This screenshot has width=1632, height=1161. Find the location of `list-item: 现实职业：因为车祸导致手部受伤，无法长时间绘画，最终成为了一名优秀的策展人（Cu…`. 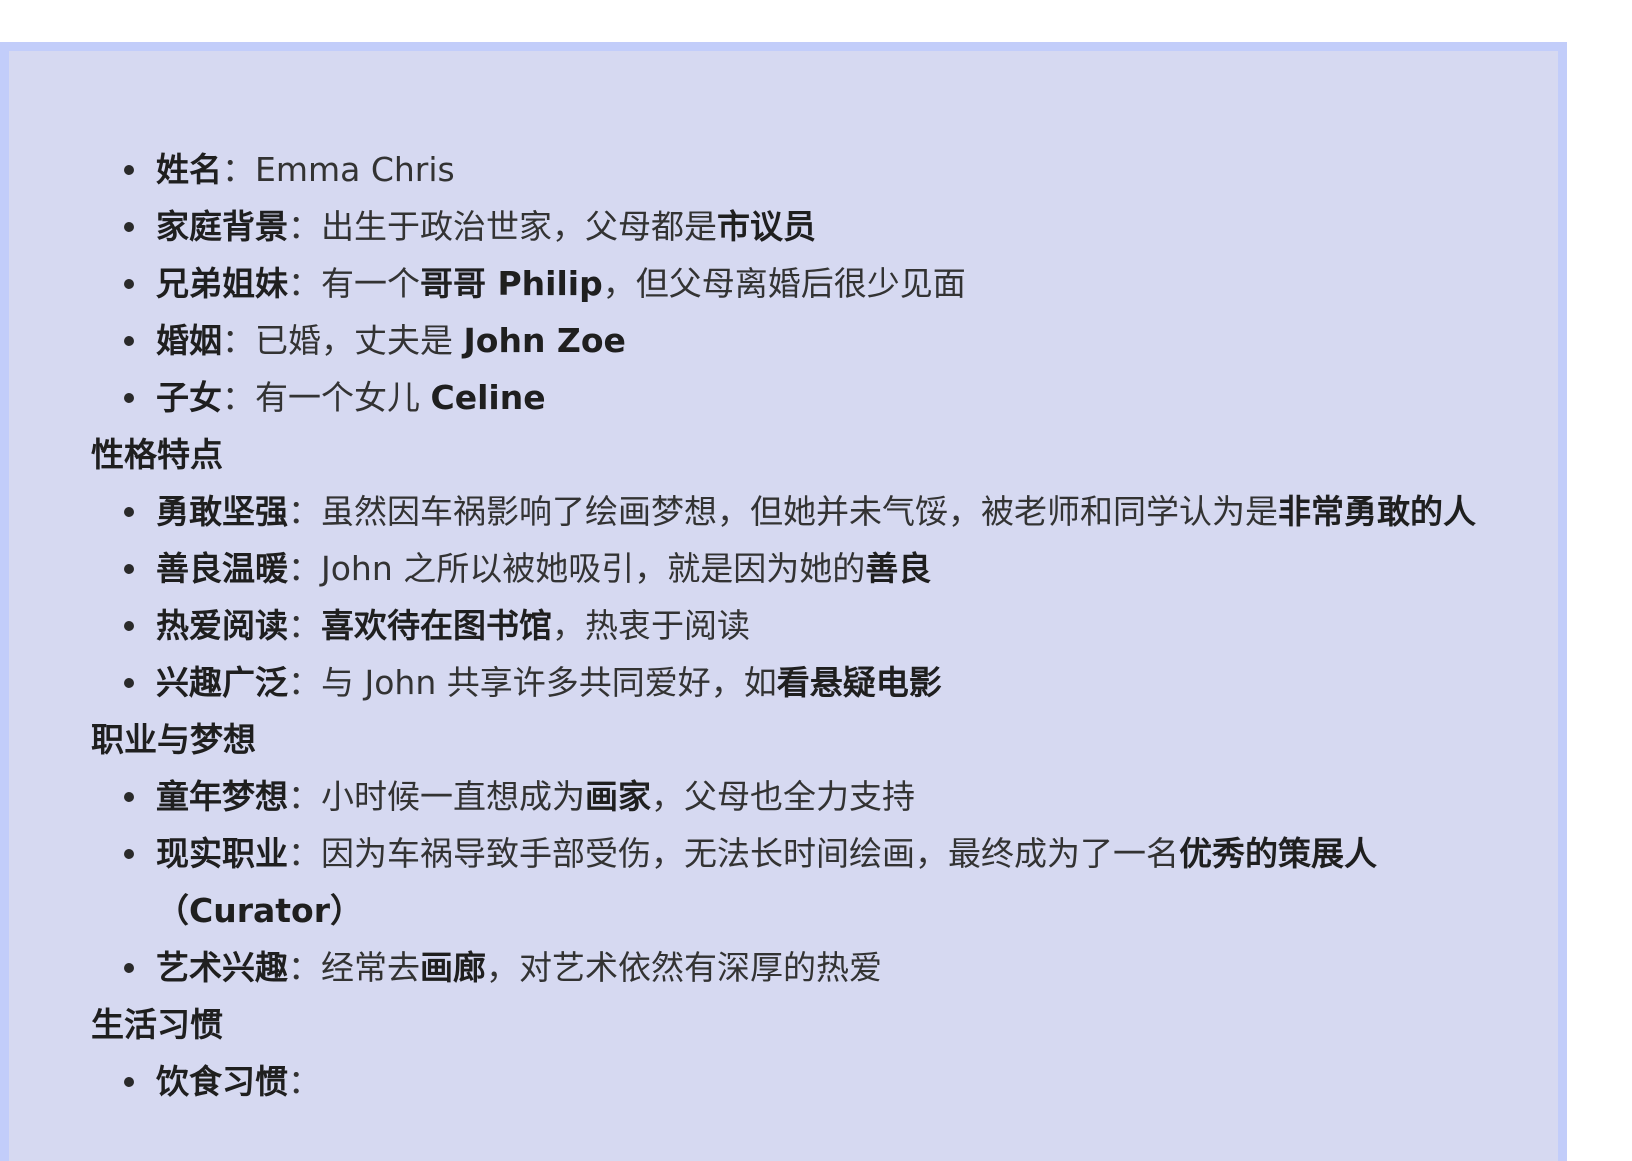

list-item: 现实职业：因为车祸导致手部受伤，无法长时间绘画，最终成为了一名优秀的策展人（Cu… is located at coordinates (791, 882).